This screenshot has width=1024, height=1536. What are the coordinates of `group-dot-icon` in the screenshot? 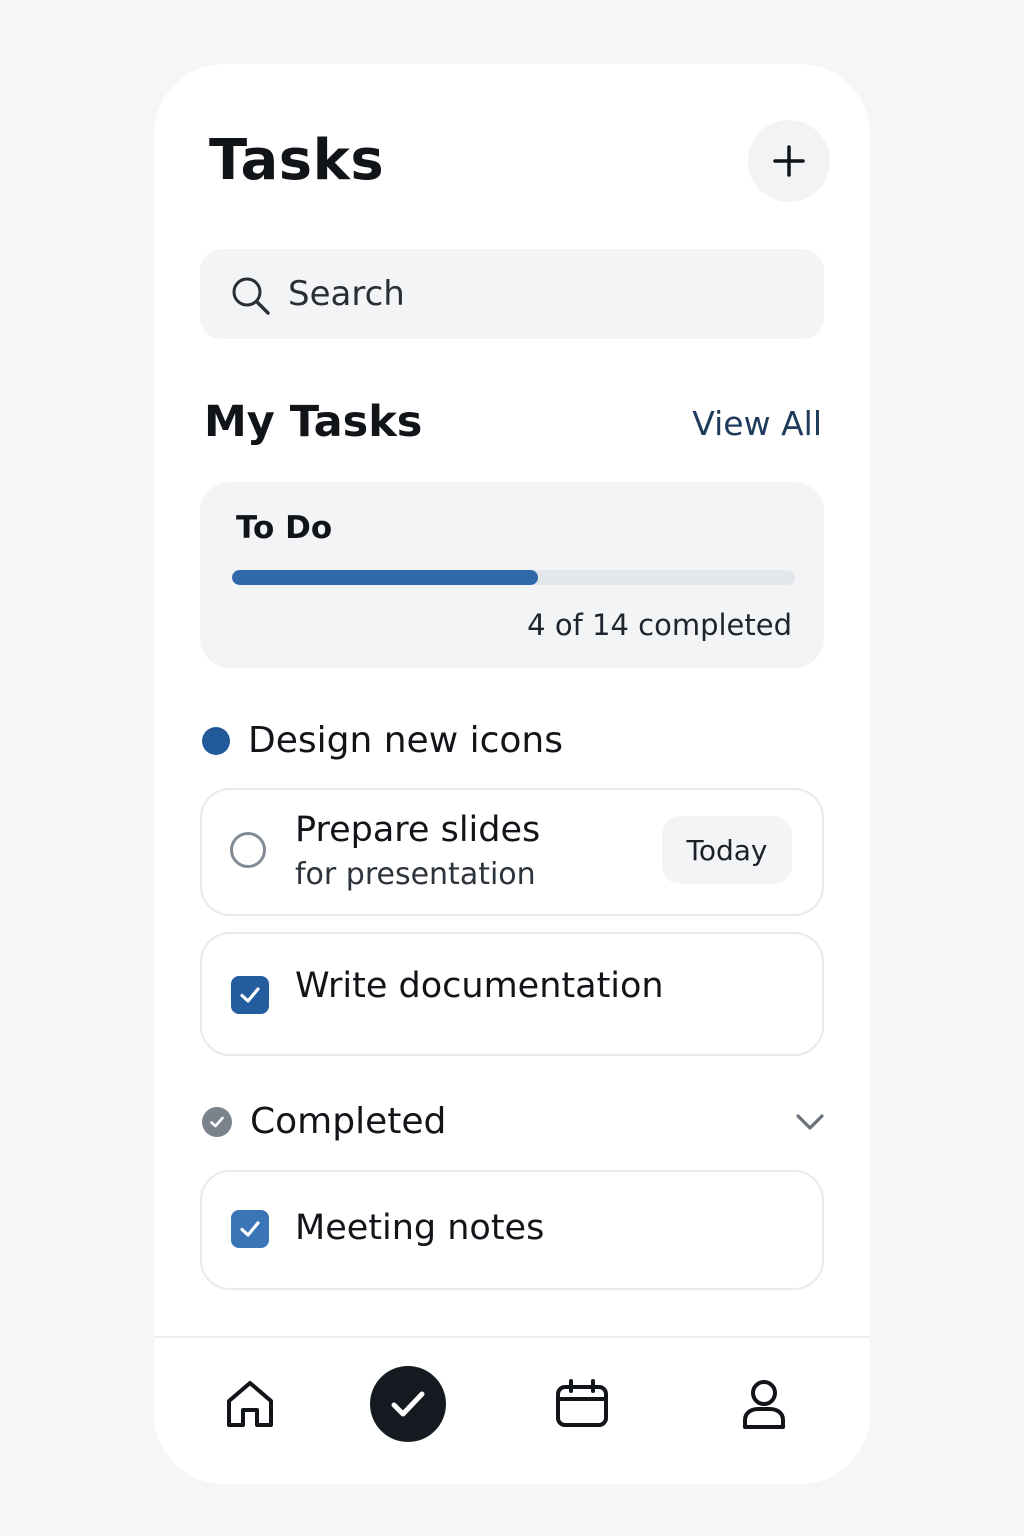 It's located at (216, 741).